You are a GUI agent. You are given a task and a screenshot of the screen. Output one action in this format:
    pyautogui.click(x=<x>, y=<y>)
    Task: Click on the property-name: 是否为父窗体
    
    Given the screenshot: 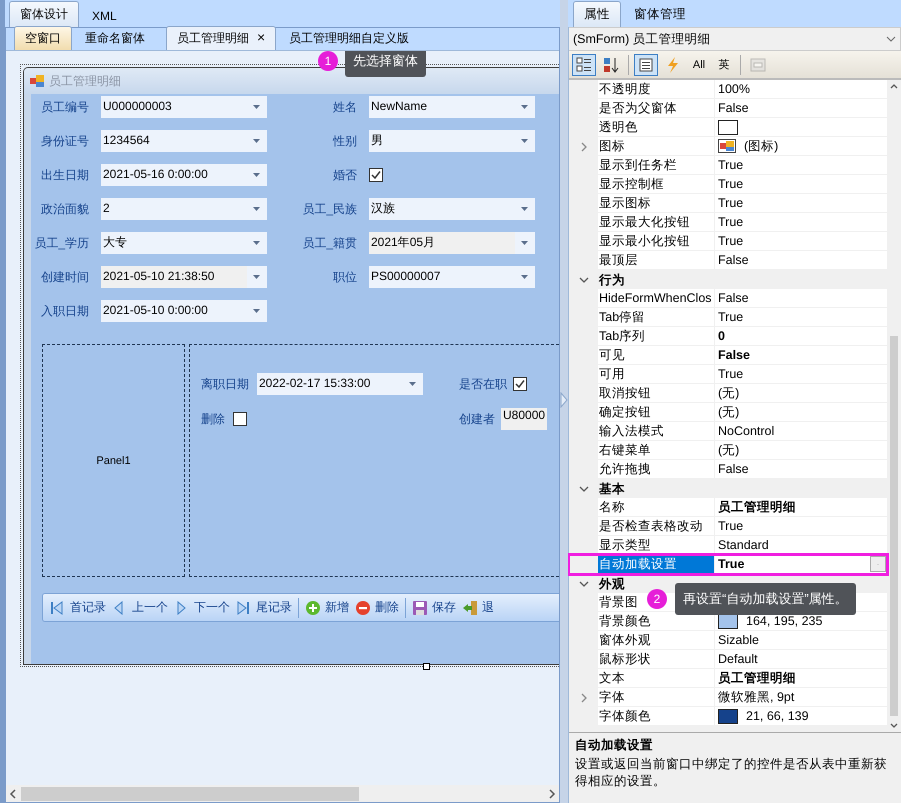 What is the action you would take?
    pyautogui.click(x=656, y=108)
    